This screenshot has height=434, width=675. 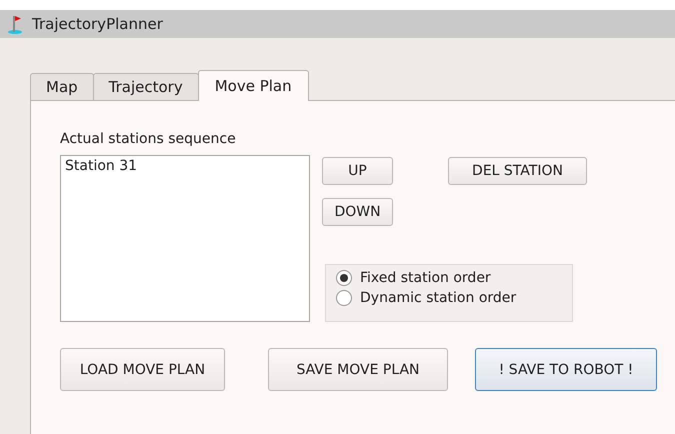 What do you see at coordinates (438, 298) in the screenshot?
I see `radio-label: Dynamic station order` at bounding box center [438, 298].